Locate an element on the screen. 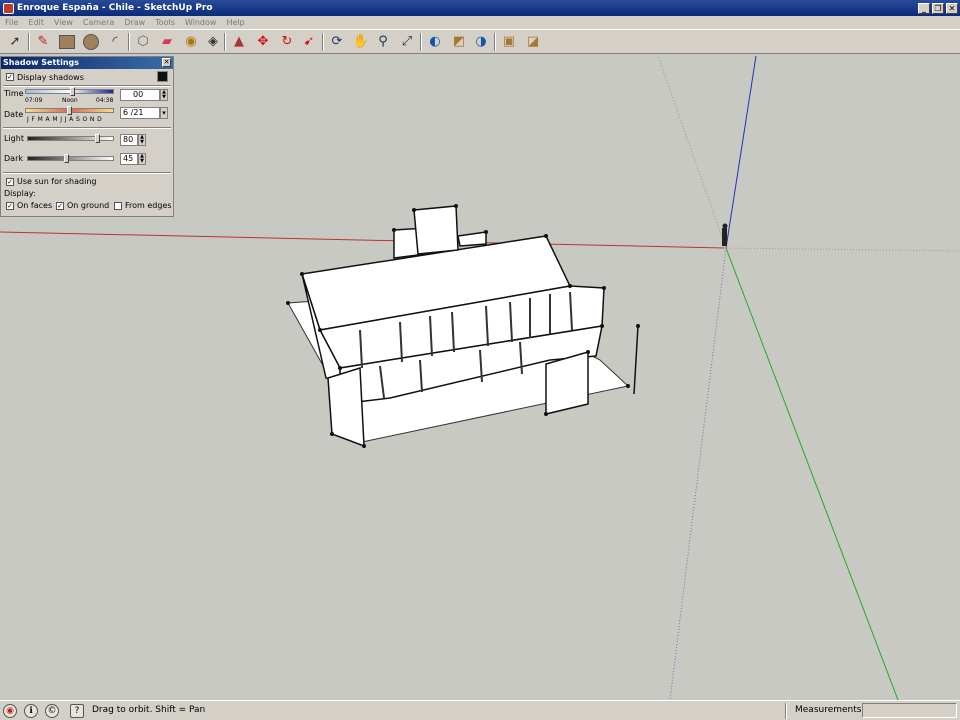 This screenshot has height=720, width=960. arc-icon: ◜ is located at coordinates (115, 42).